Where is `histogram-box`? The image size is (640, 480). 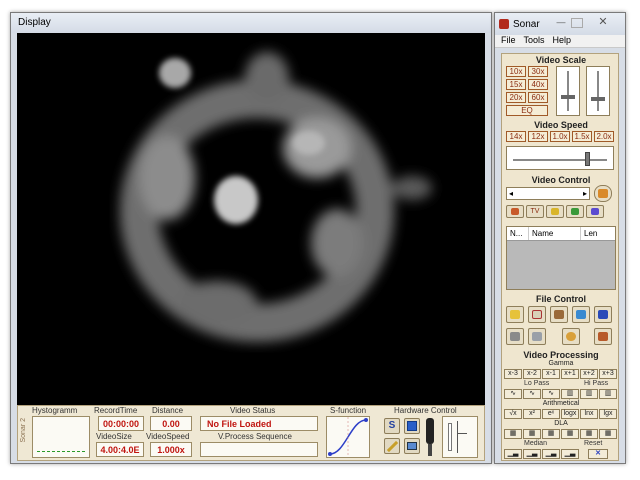
histogram-box is located at coordinates (61, 437).